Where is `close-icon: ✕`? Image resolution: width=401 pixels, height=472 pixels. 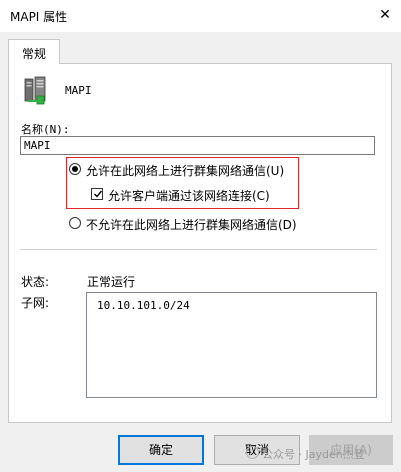 close-icon: ✕ is located at coordinates (385, 15).